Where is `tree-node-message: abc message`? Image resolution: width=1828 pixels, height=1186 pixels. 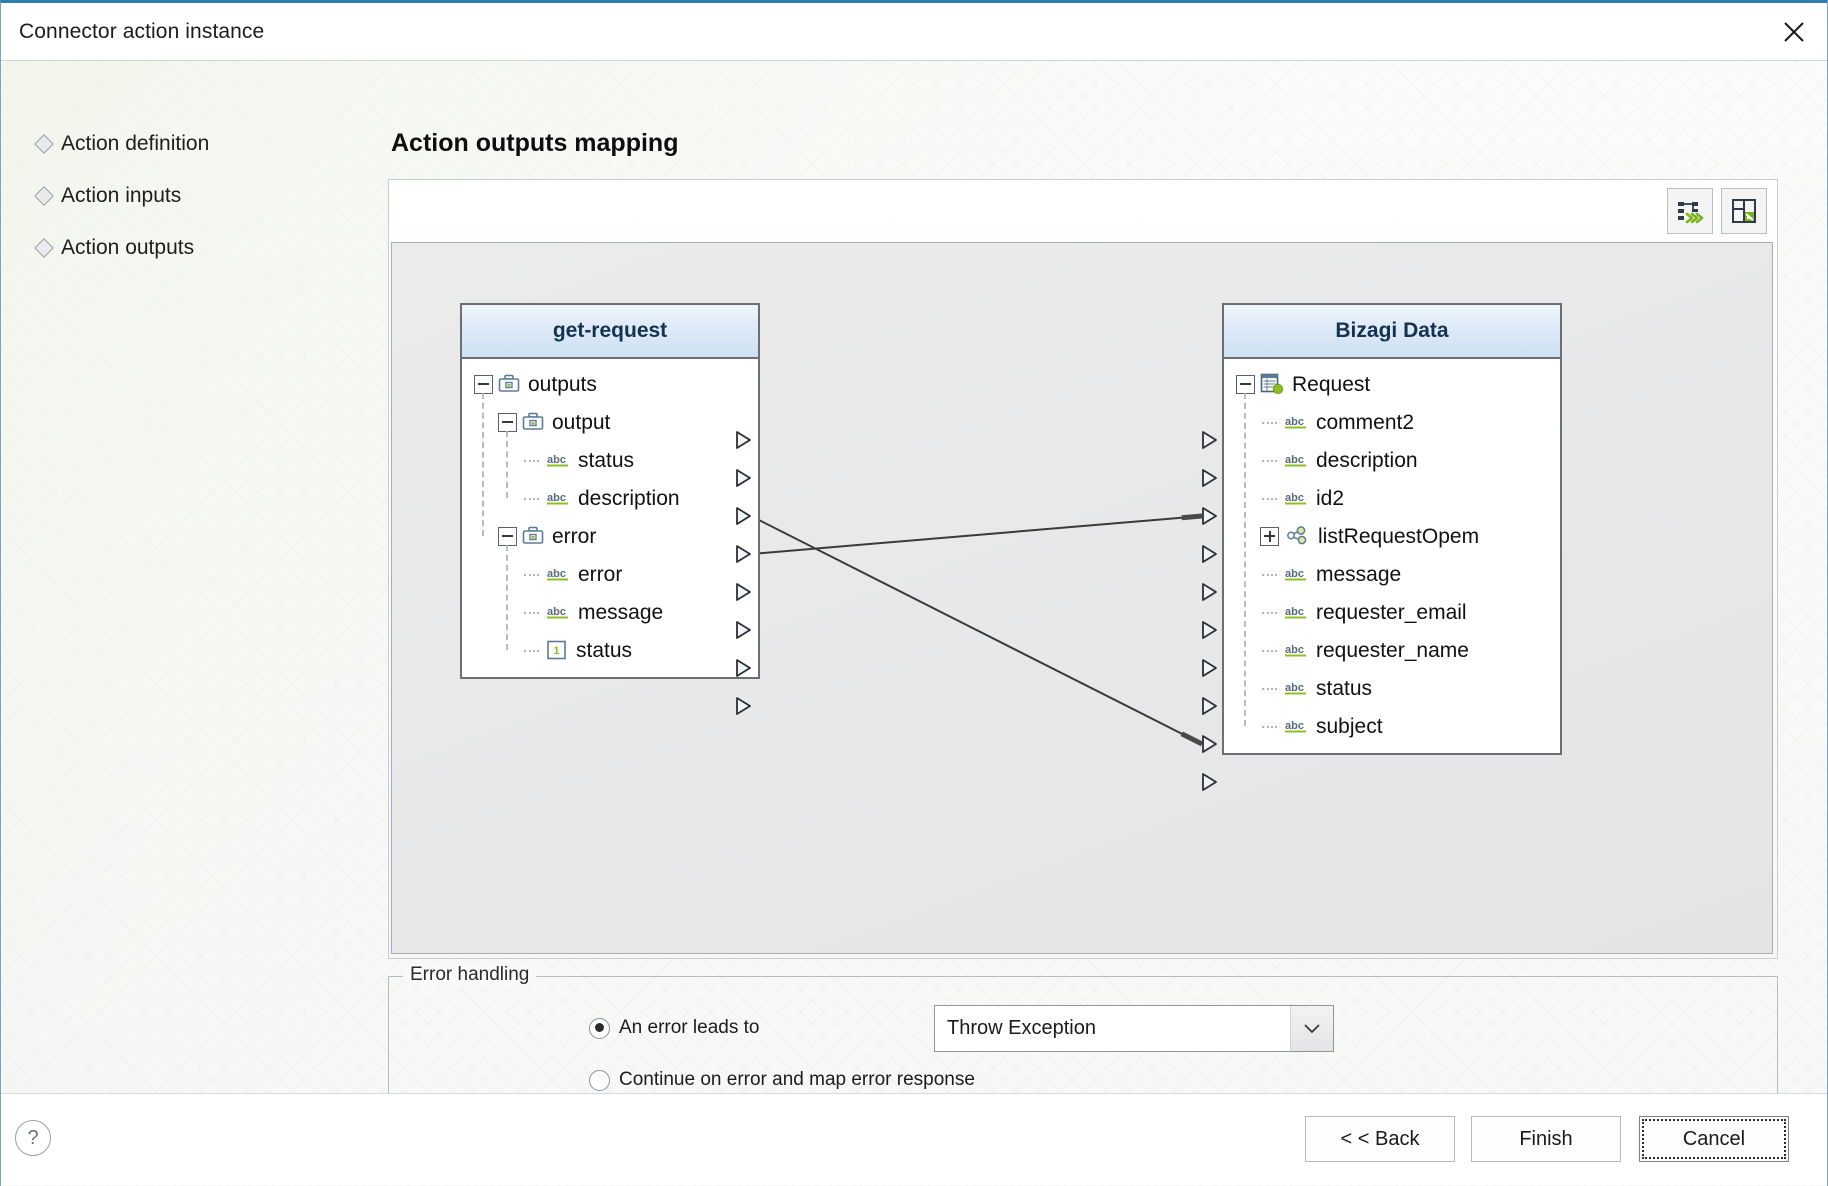 tree-node-message: abc message is located at coordinates (1392, 574).